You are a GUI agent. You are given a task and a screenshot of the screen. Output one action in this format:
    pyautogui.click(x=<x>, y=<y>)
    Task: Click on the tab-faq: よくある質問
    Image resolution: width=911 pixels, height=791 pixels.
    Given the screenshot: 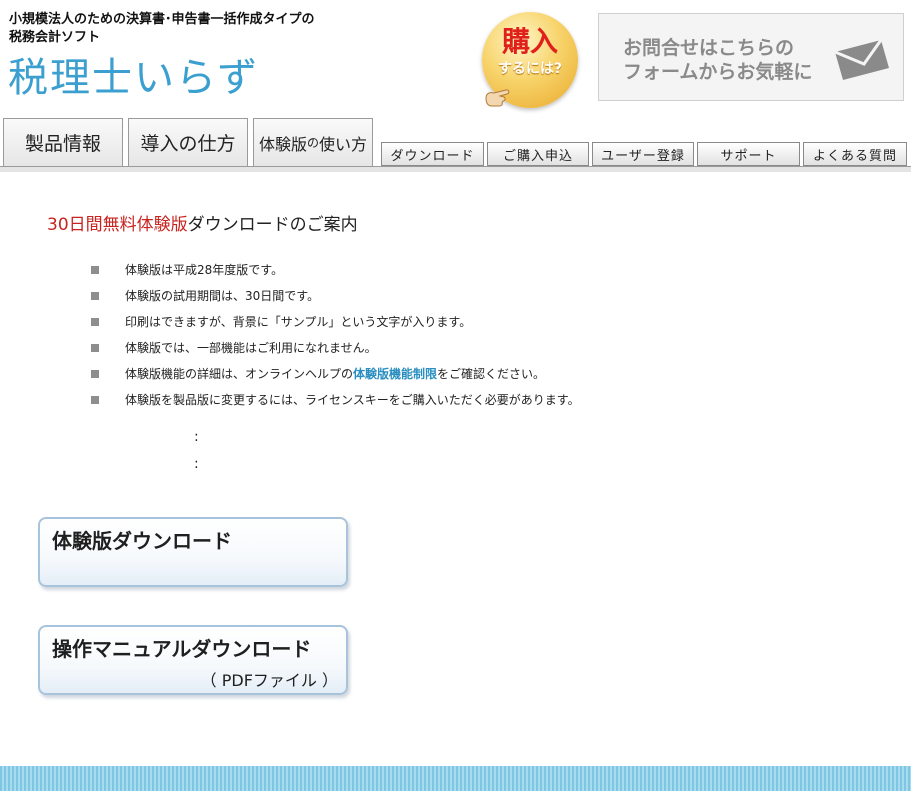 What is the action you would take?
    pyautogui.click(x=855, y=154)
    